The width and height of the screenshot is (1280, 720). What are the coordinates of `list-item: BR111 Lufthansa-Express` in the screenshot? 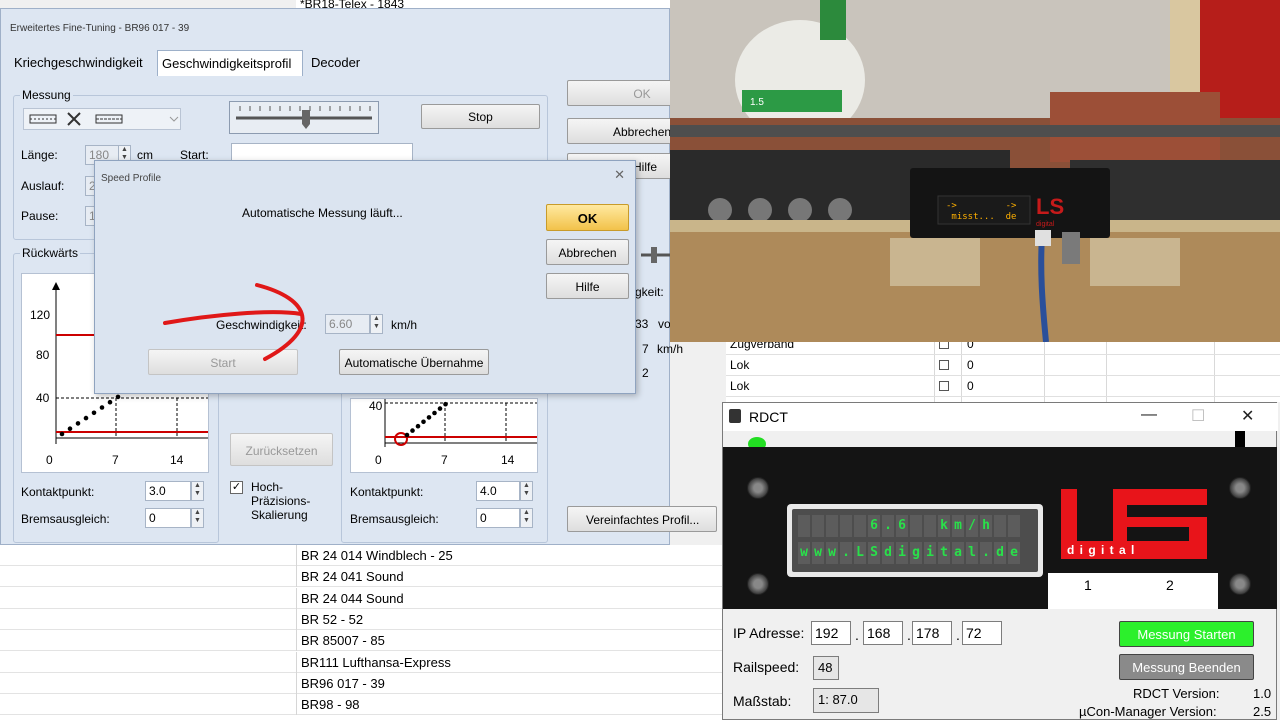 It's located at (361, 662).